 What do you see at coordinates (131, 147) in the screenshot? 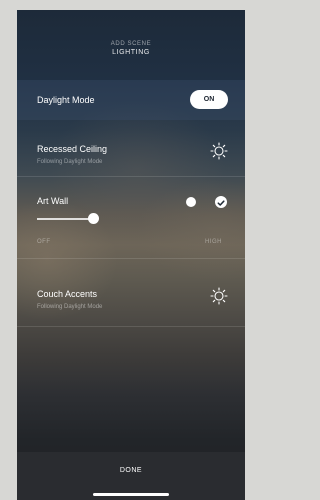
I see `light-row-recessed-ceiling: Recessed Ceiling Following Daylight Mode` at bounding box center [131, 147].